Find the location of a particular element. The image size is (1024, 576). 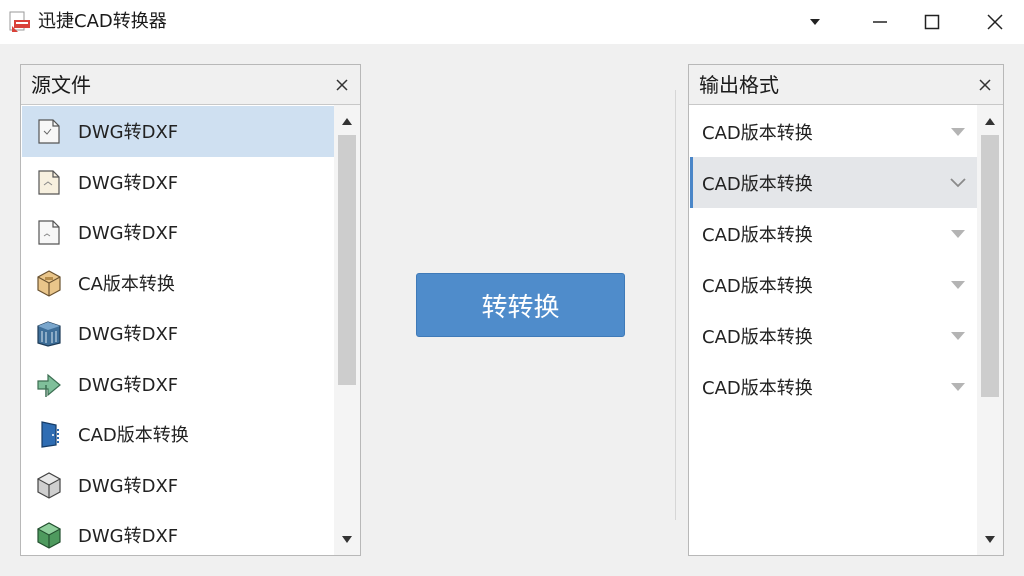

divider is located at coordinates (675, 305).